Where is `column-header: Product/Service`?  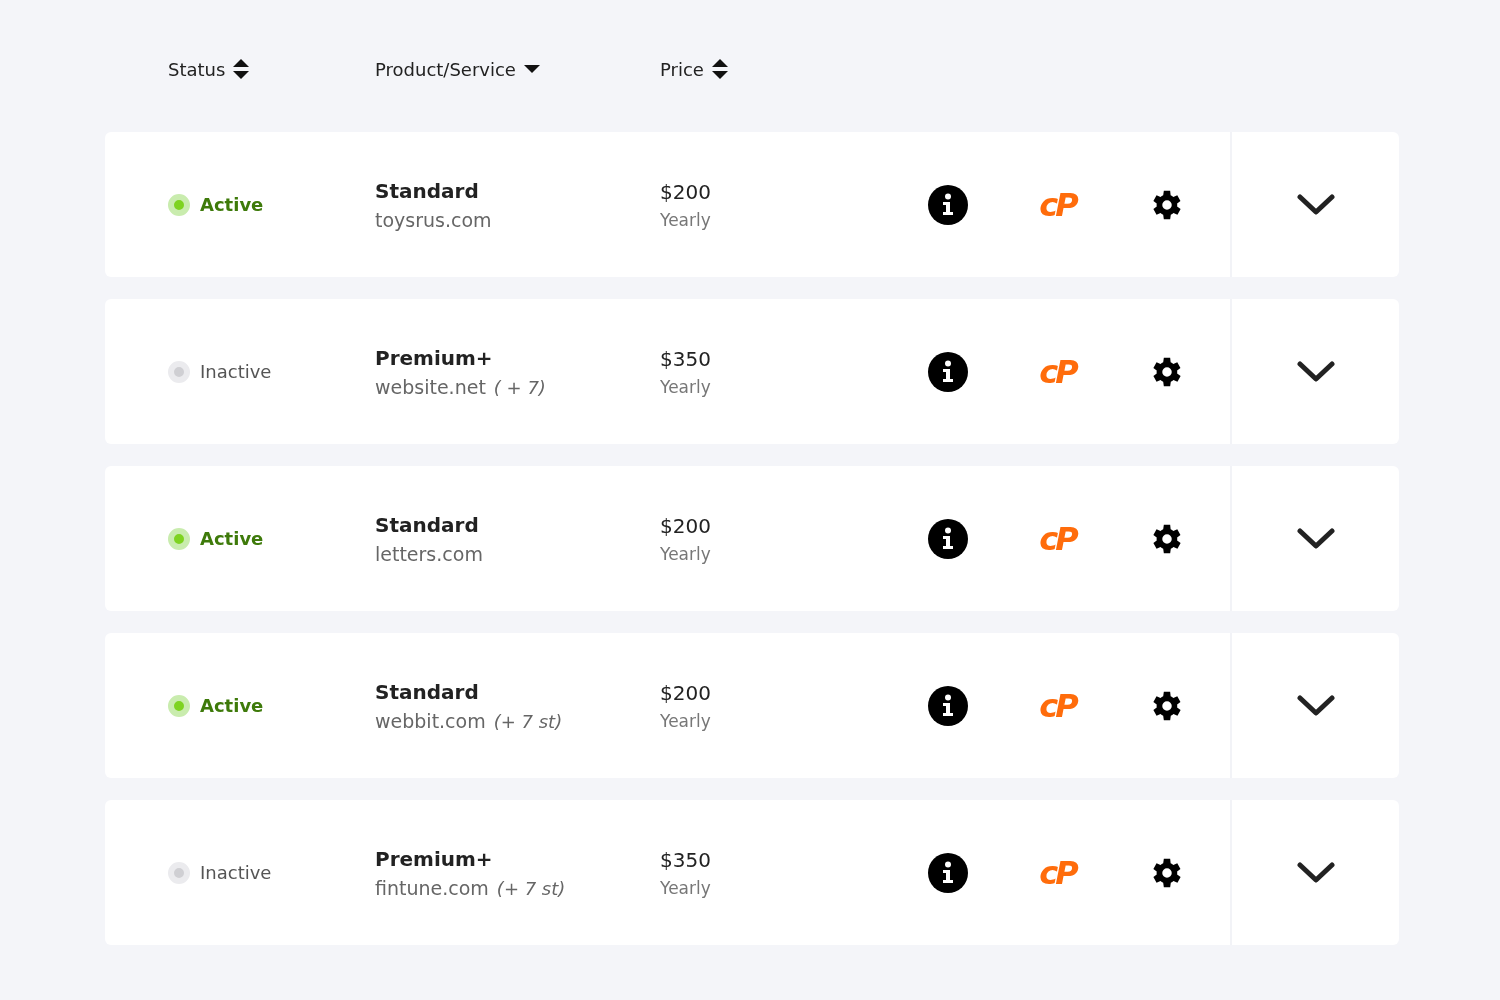
column-header: Product/Service is located at coordinates (517, 69).